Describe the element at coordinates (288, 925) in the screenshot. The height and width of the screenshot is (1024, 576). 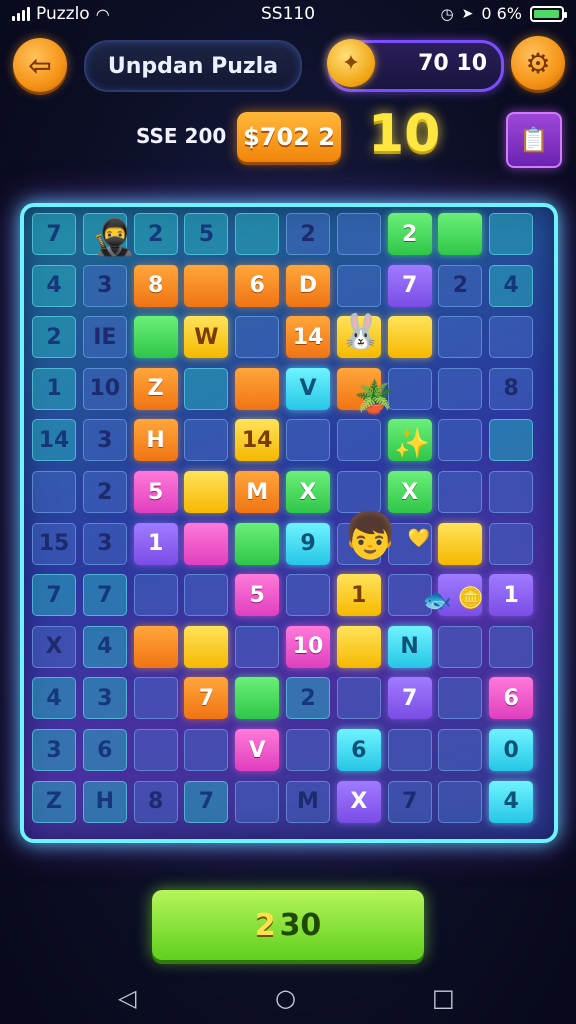
I see `play-button: 2 30` at that location.